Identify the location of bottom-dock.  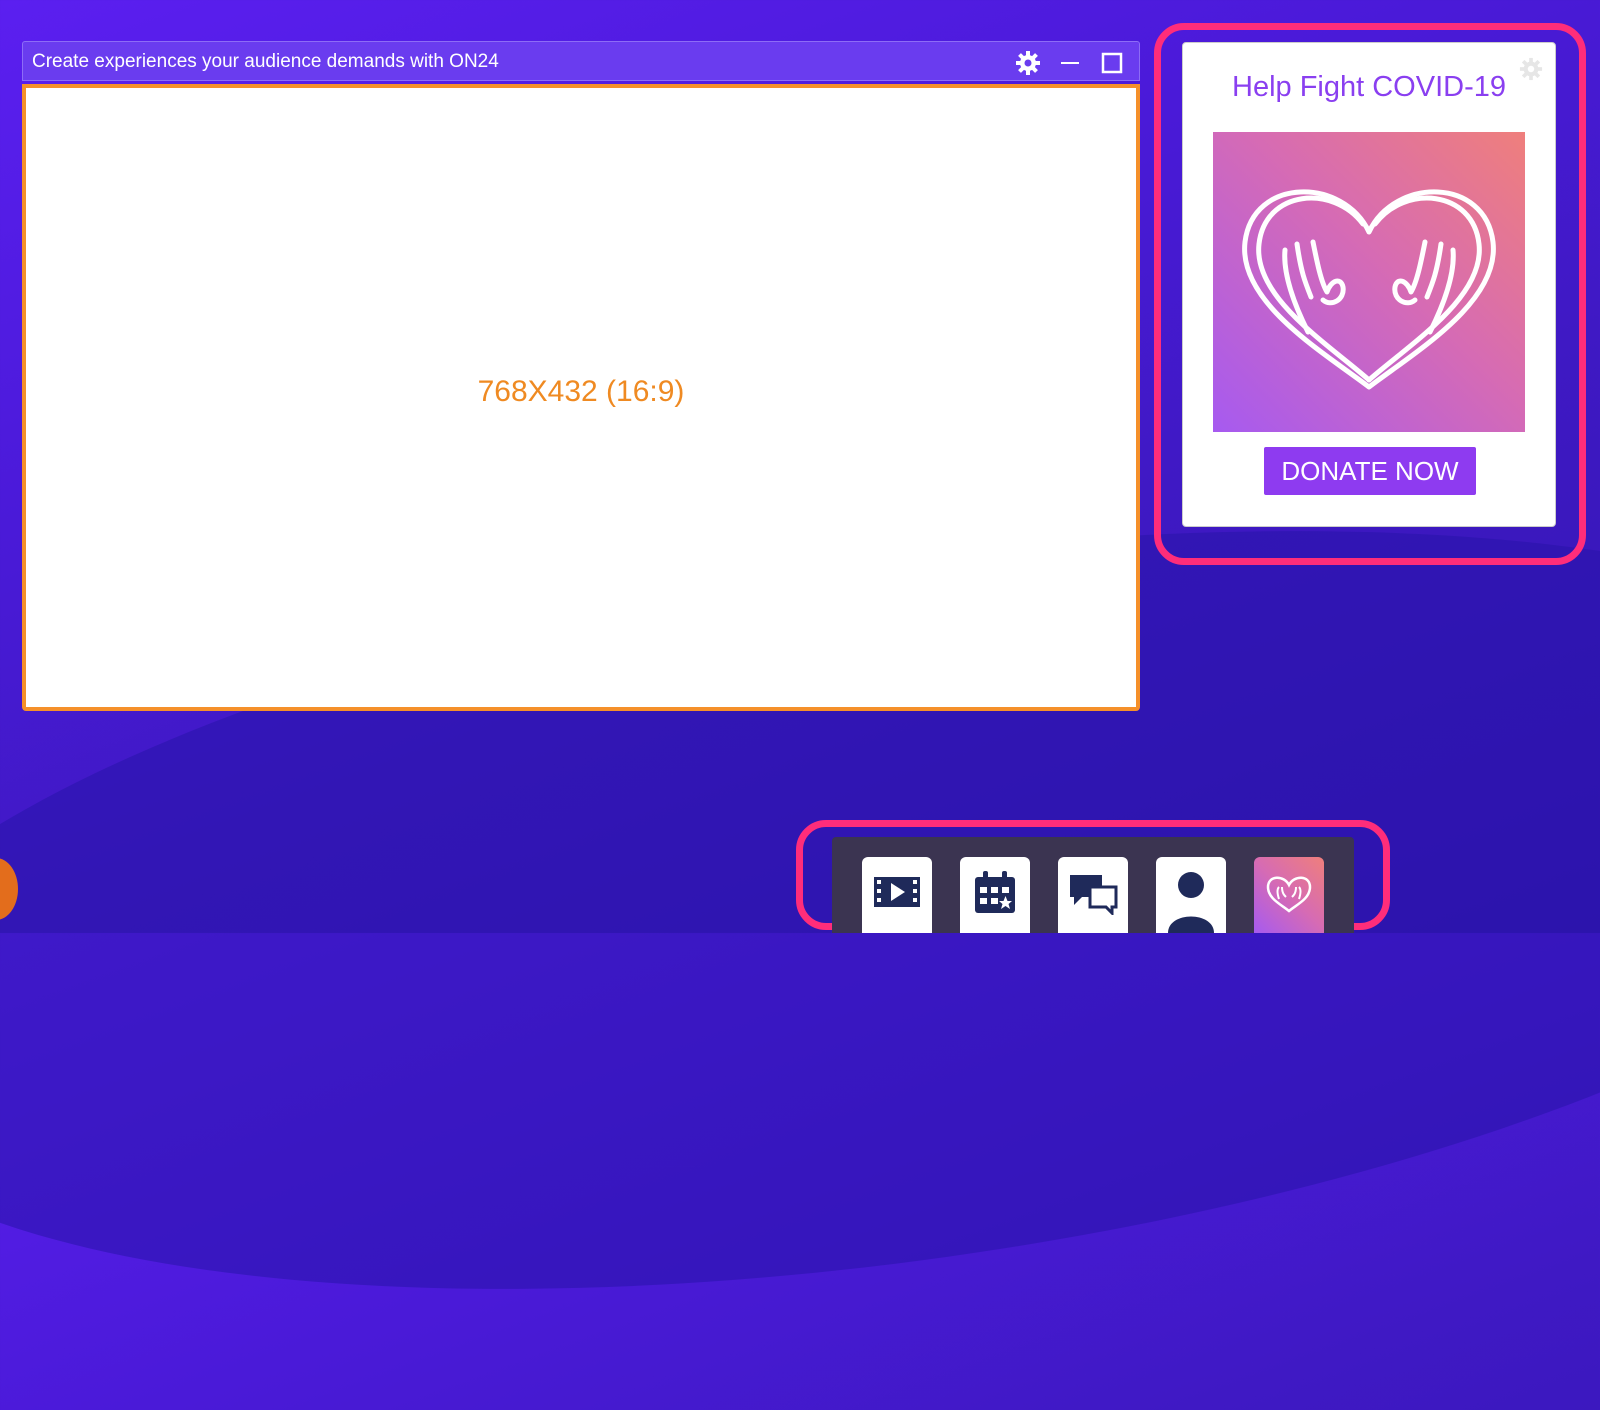
(1093, 885).